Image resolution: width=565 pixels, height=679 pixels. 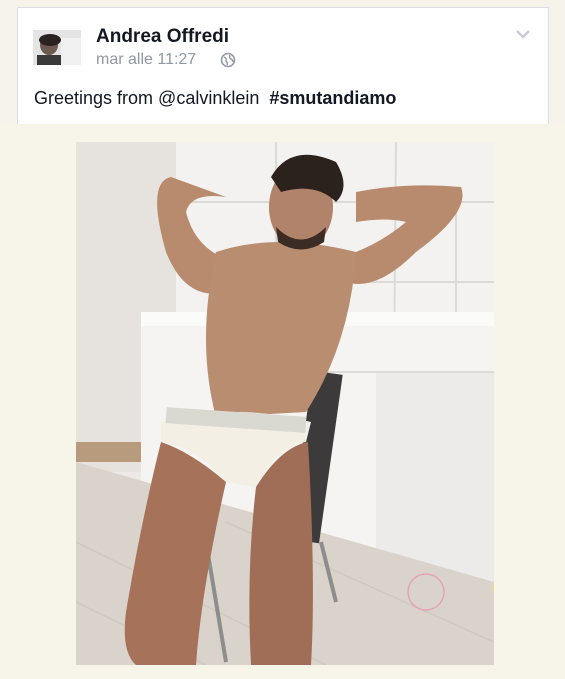 What do you see at coordinates (147, 98) in the screenshot?
I see `post-text-body: Greetings from @calvinklein` at bounding box center [147, 98].